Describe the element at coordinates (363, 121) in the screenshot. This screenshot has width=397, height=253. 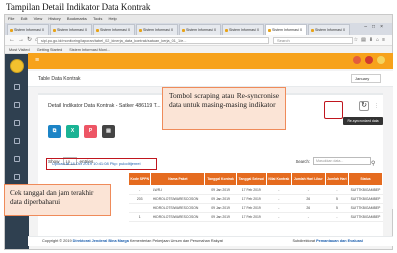
I see `resync-tooltip: Re-syncronized data` at that location.